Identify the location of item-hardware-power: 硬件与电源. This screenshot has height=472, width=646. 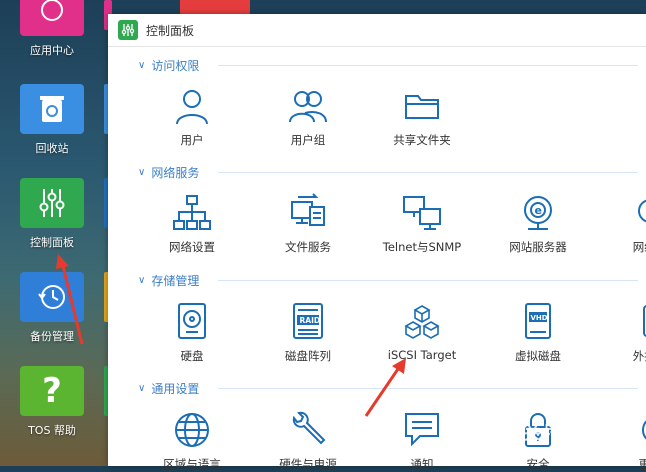
(308, 441).